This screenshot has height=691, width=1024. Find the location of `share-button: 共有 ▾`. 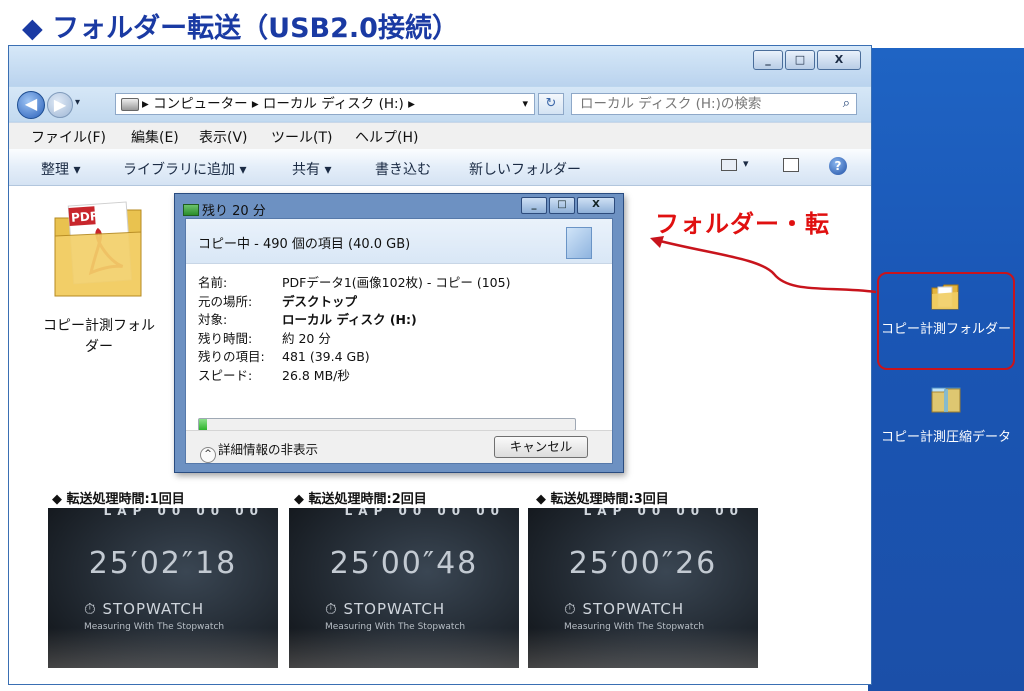

share-button: 共有 ▾ is located at coordinates (311, 169).